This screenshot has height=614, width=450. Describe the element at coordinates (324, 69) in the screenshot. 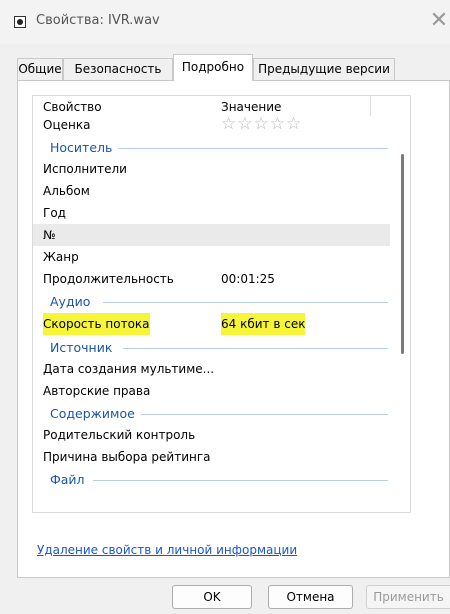

I see `tab-previous-versions: Предыдущие версии` at that location.